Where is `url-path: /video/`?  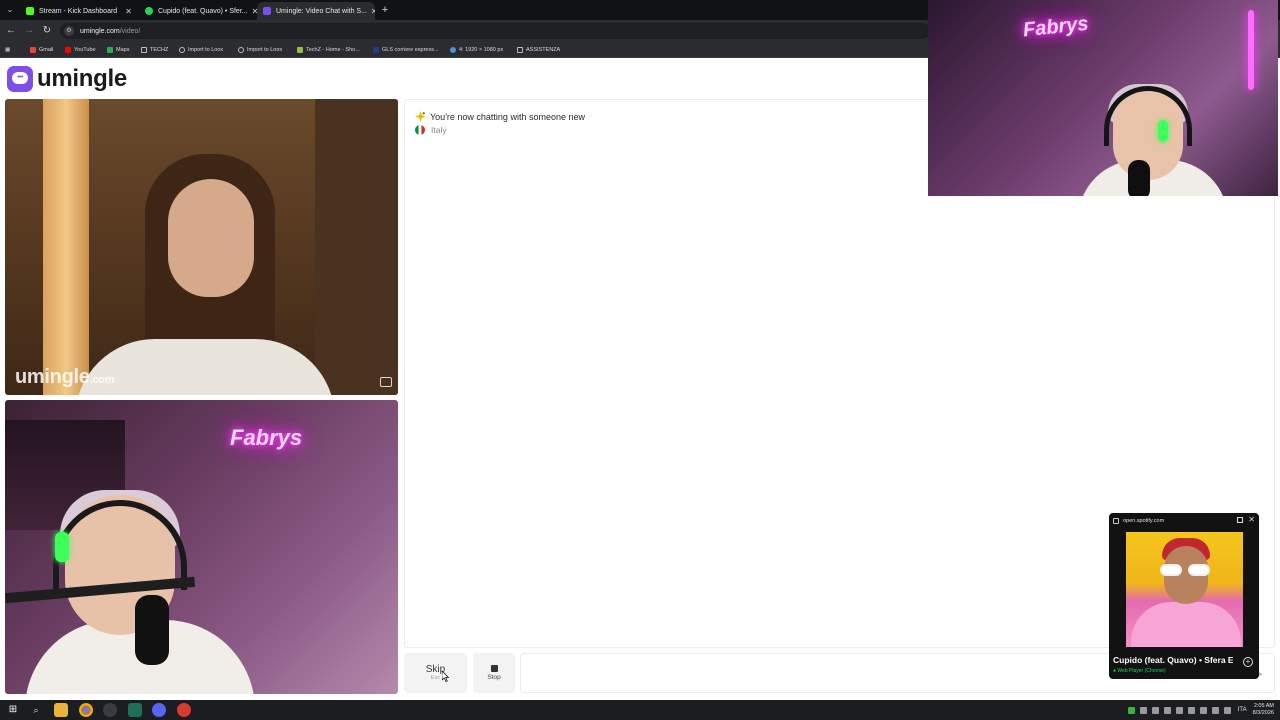
url-path: /video/ is located at coordinates (130, 31).